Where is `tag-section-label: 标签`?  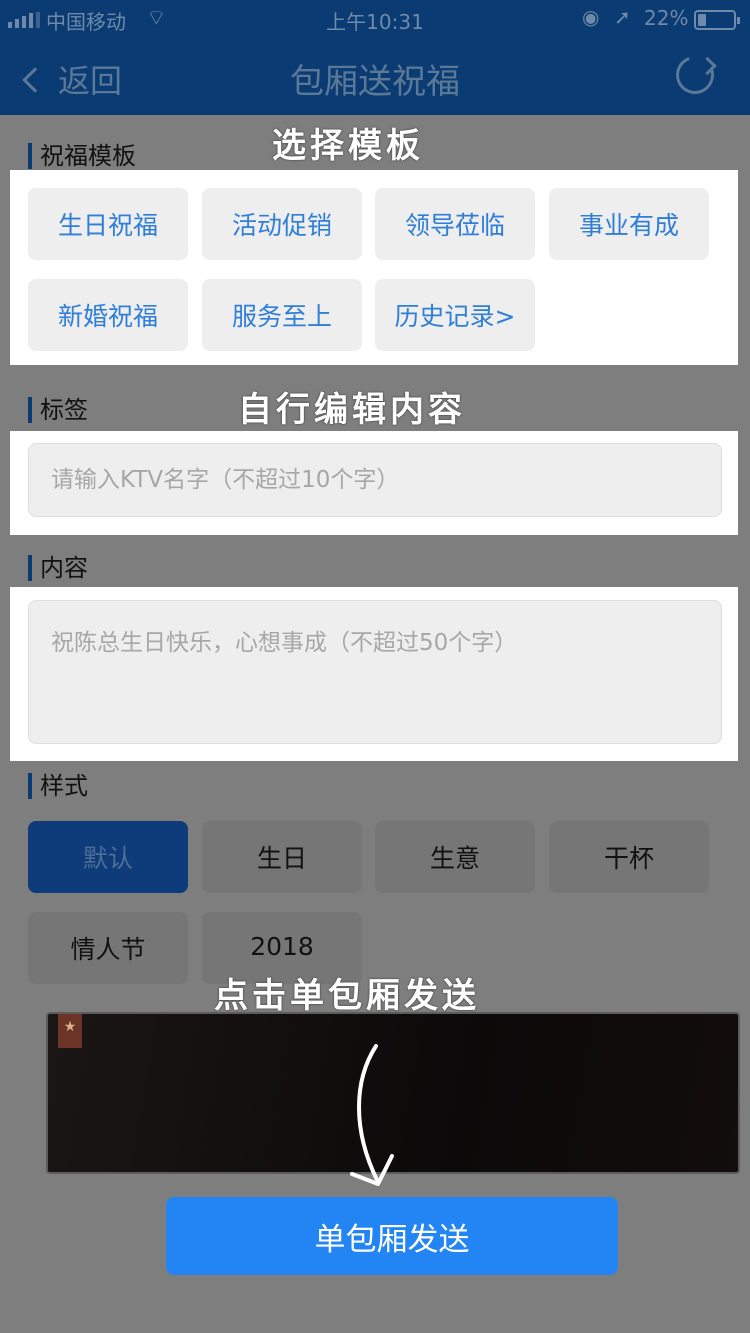 tag-section-label: 标签 is located at coordinates (58, 410).